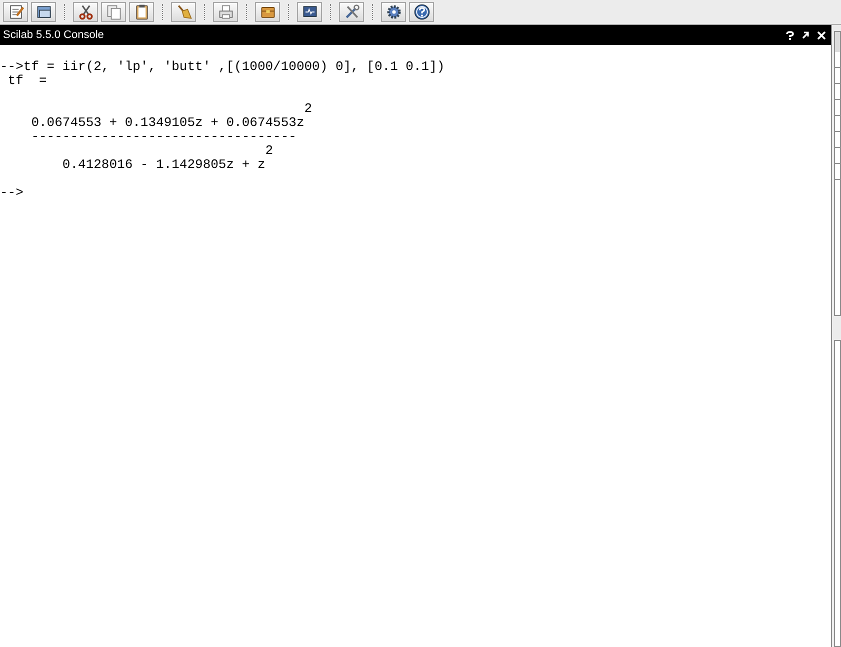 This screenshot has width=841, height=647. I want to click on printer-icon, so click(225, 12).